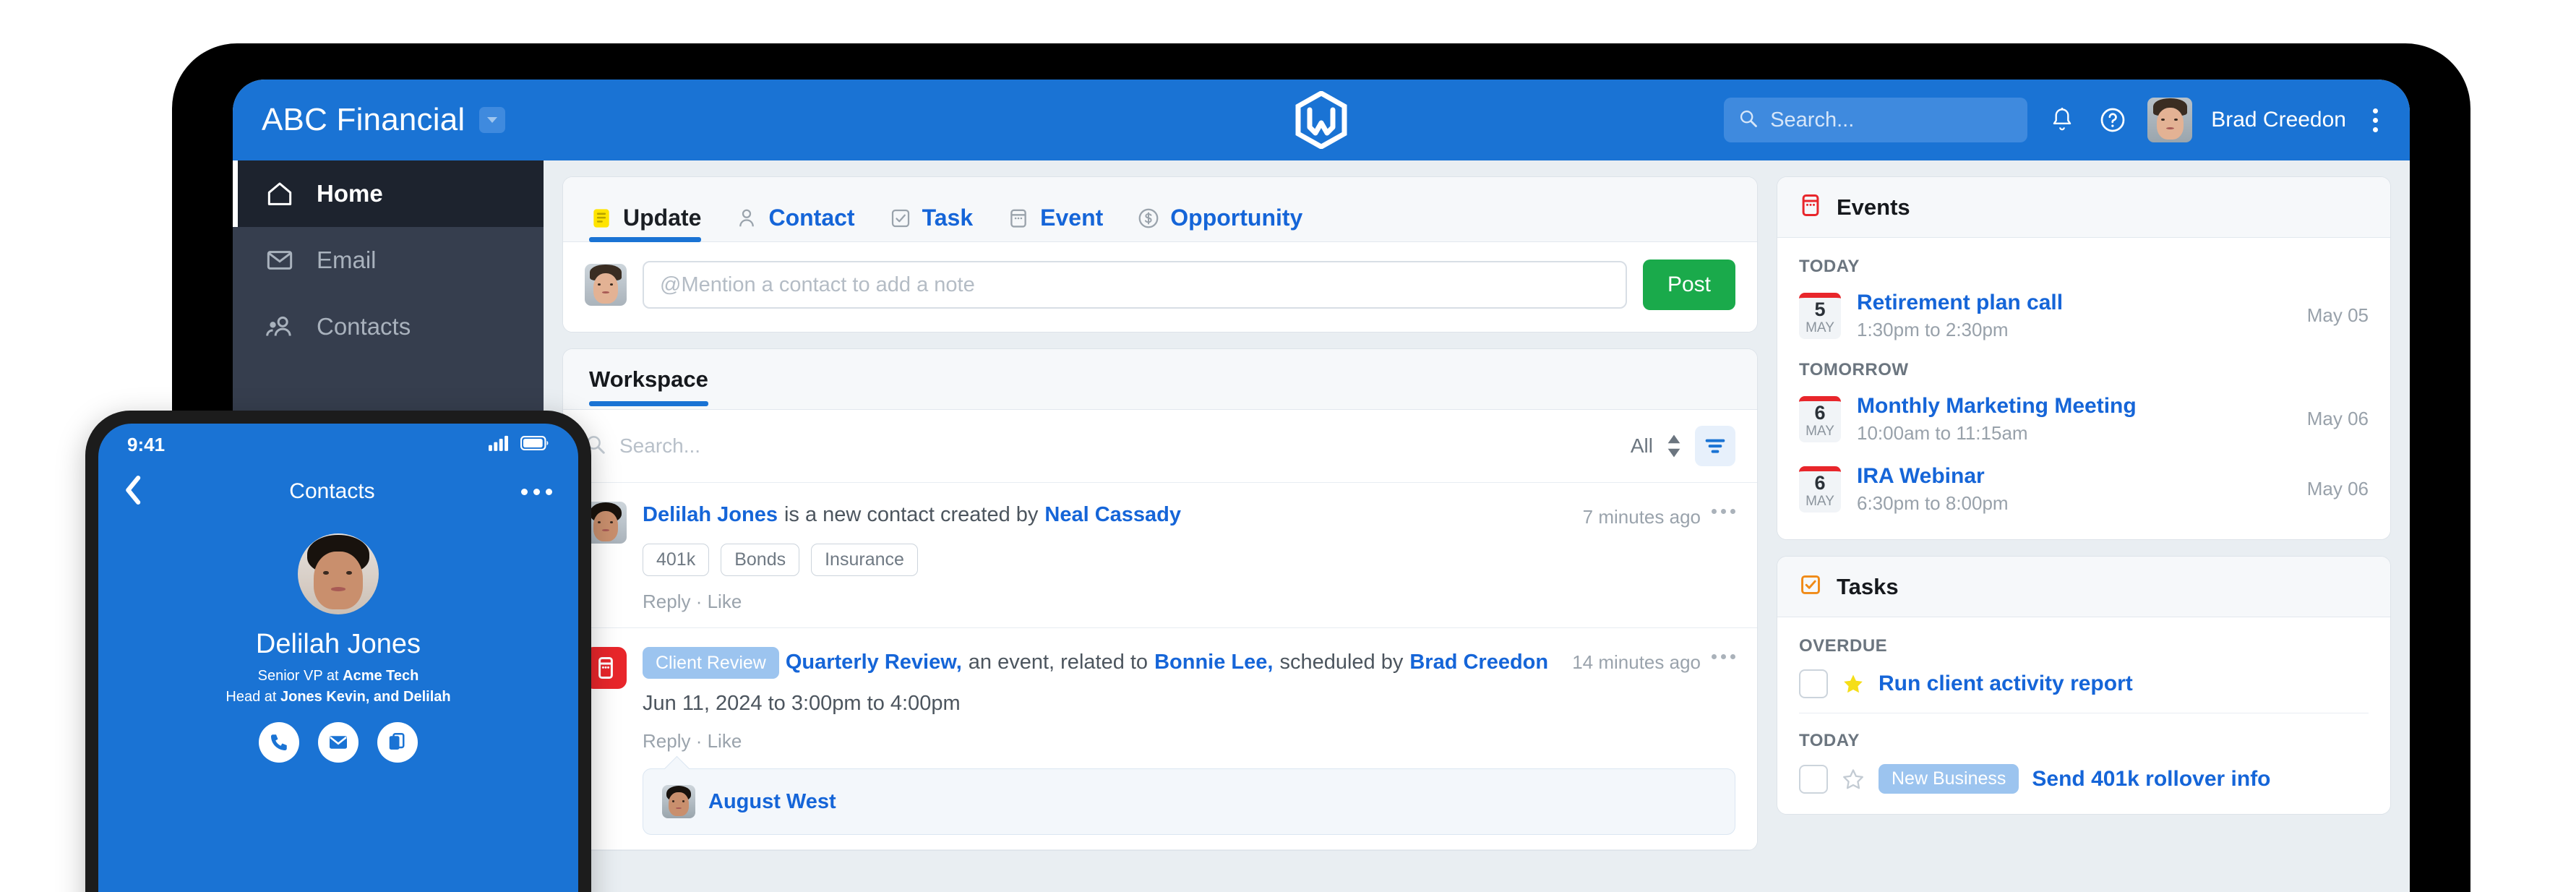  Describe the element at coordinates (133, 491) in the screenshot. I see `chevron-left-icon` at that location.